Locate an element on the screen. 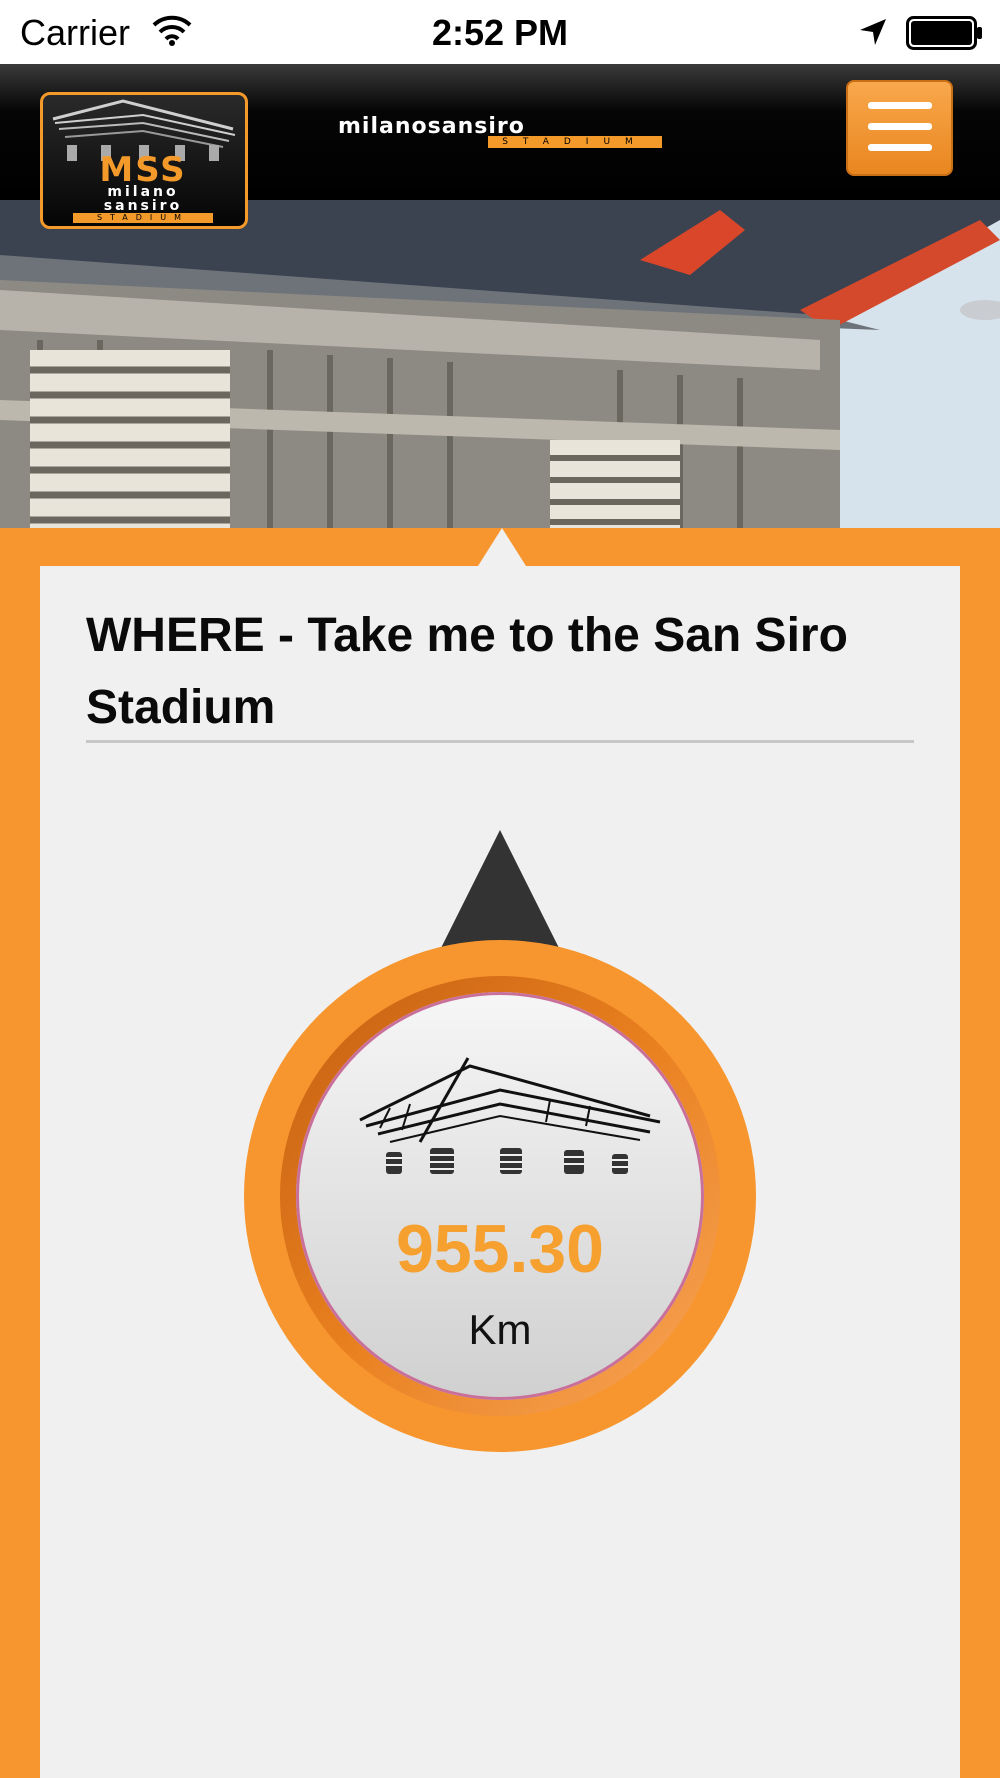 Image resolution: width=1000 pixels, height=1778 pixels. distance-value: 955.30 is located at coordinates (500, 1249).